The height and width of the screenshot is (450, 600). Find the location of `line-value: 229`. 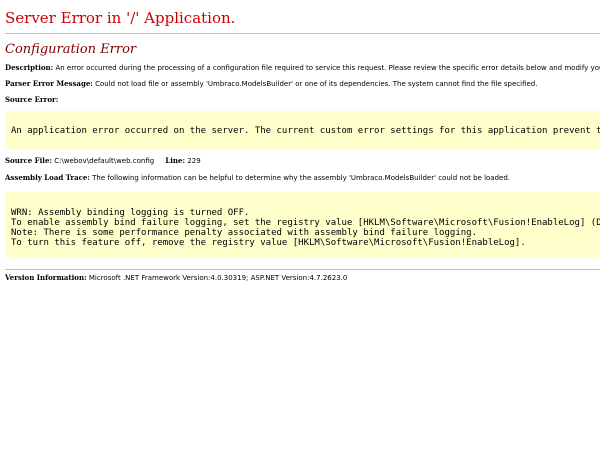

line-value: 229 is located at coordinates (194, 161).